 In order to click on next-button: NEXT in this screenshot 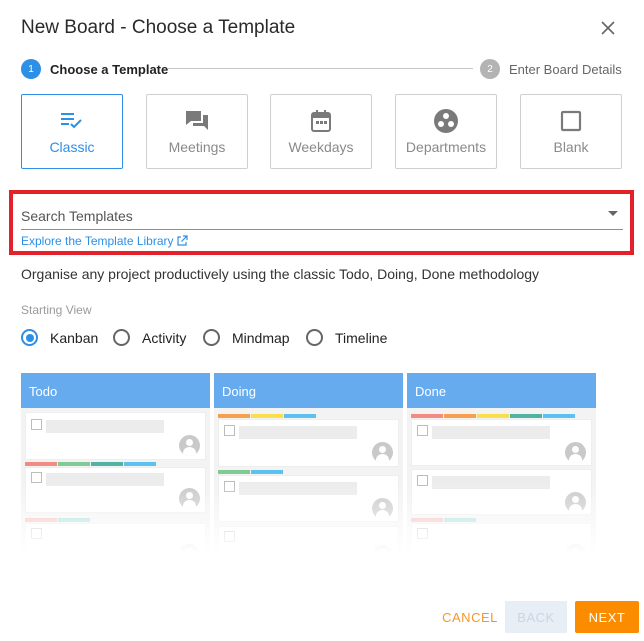, I will do `click(607, 617)`.